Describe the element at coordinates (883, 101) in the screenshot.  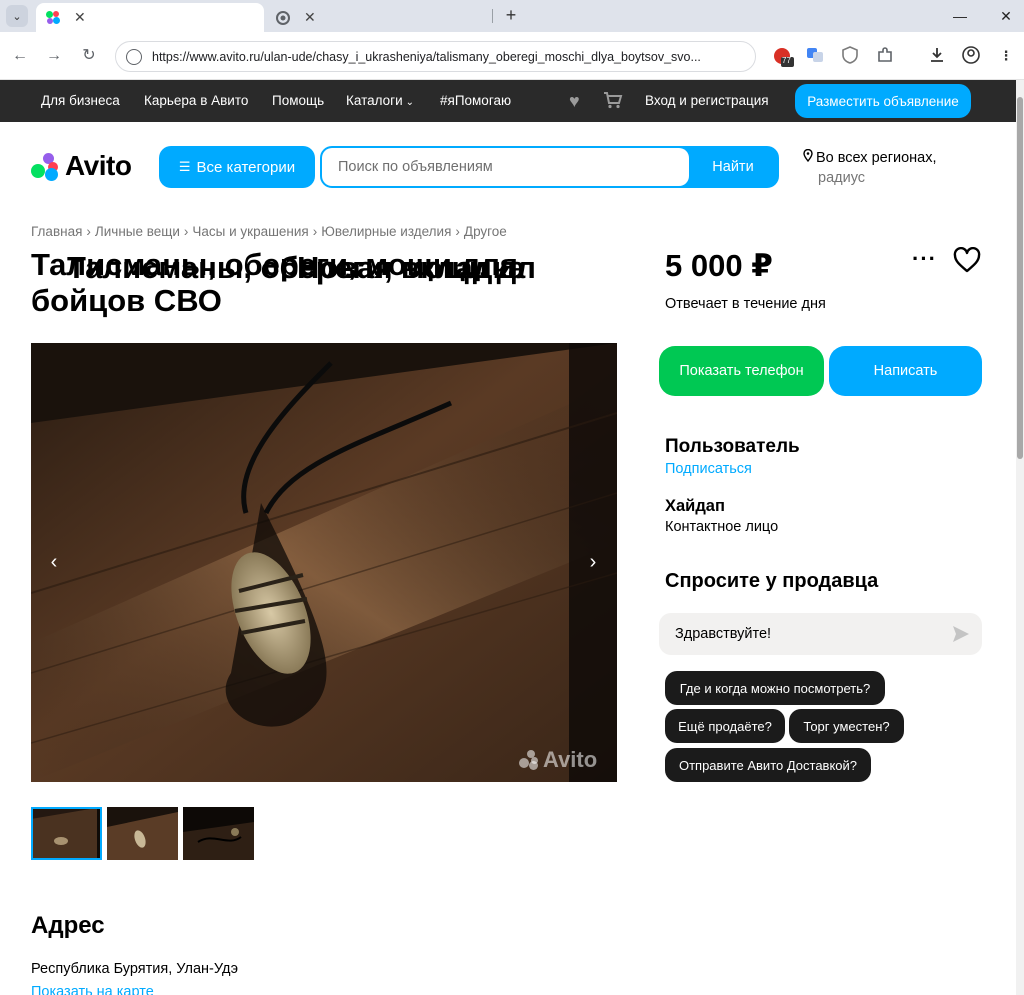
I see `post-ad-button: Разместить объявление` at that location.